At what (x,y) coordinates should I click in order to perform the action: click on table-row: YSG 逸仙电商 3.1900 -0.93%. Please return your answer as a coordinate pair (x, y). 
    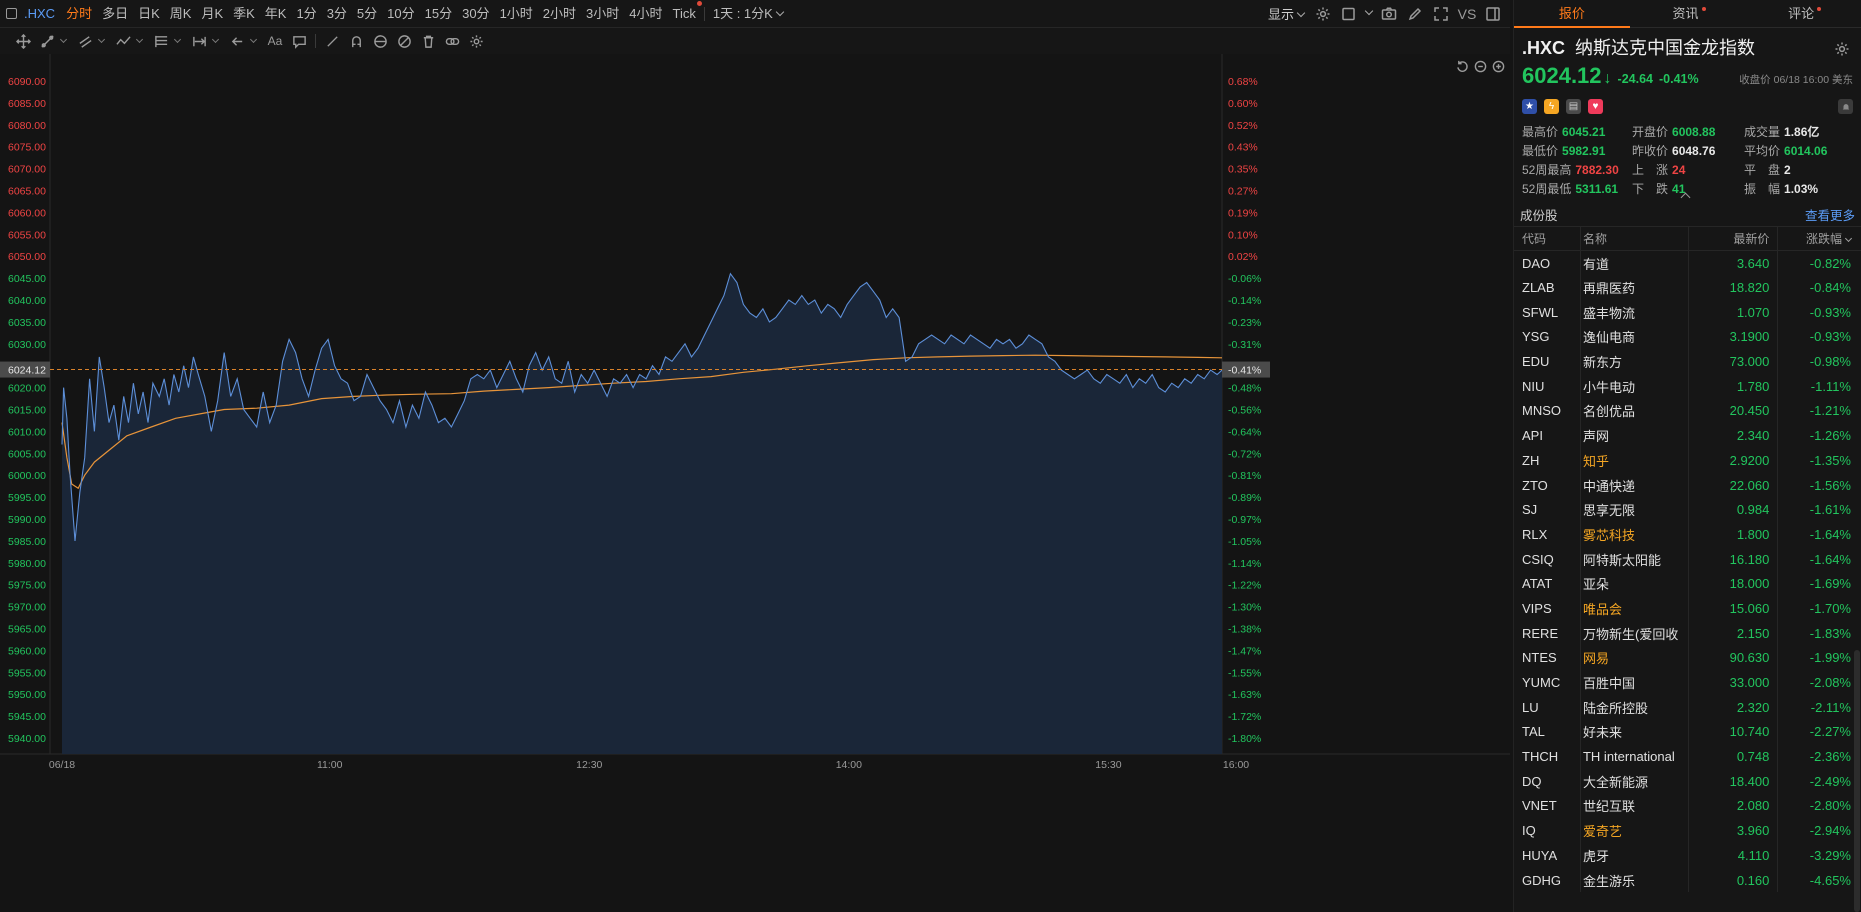
    Looking at the image, I should click on (1687, 337).